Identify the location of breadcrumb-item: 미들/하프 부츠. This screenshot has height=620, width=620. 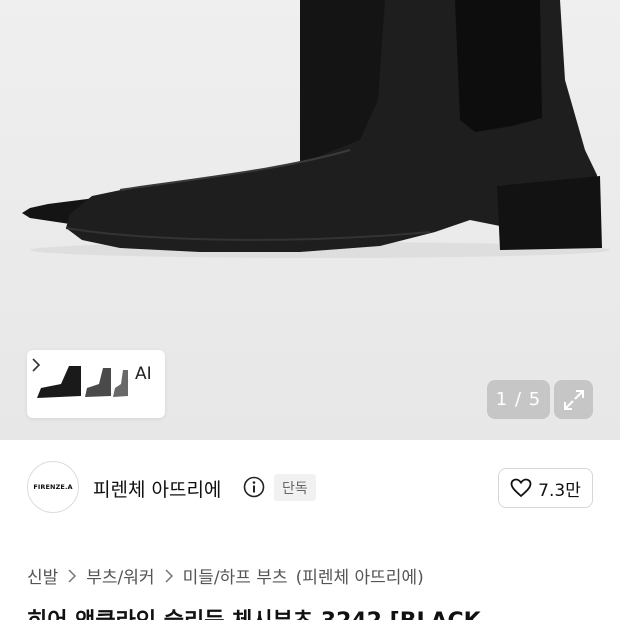
(235, 575).